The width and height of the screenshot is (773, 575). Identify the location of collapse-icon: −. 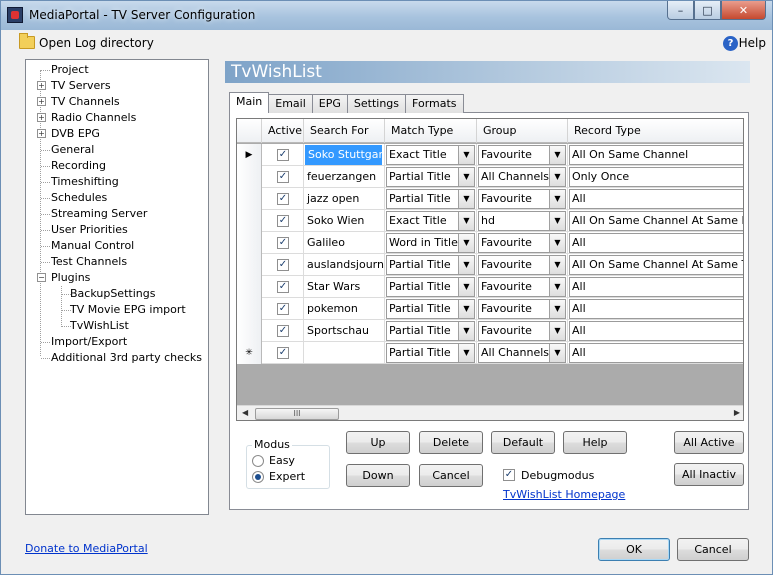
(41, 277).